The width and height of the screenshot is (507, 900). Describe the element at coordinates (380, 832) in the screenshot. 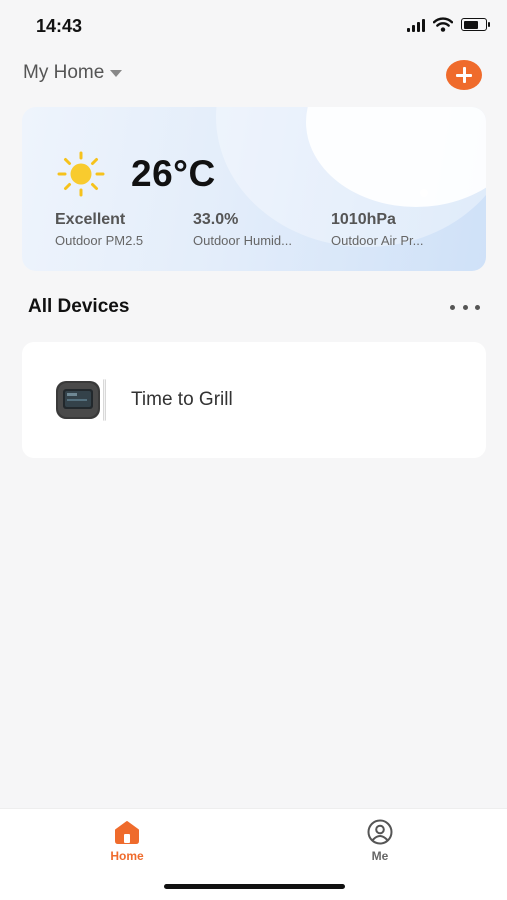

I see `profile-icon` at that location.